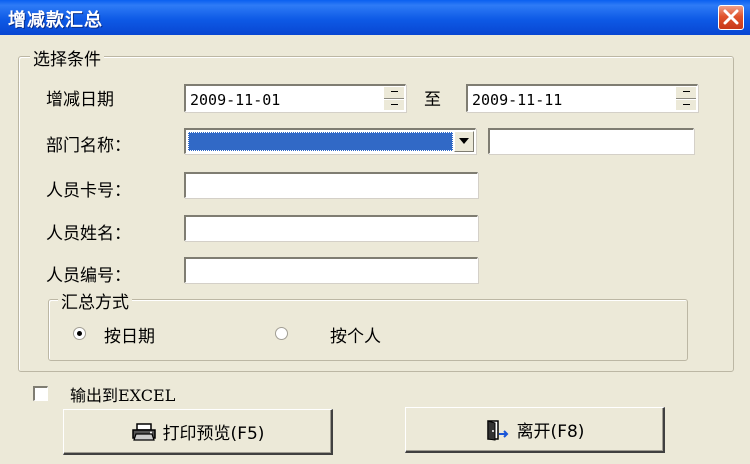 The width and height of the screenshot is (750, 464). Describe the element at coordinates (88, 276) in the screenshot. I see `emp-no-label: 人员编号：` at that location.